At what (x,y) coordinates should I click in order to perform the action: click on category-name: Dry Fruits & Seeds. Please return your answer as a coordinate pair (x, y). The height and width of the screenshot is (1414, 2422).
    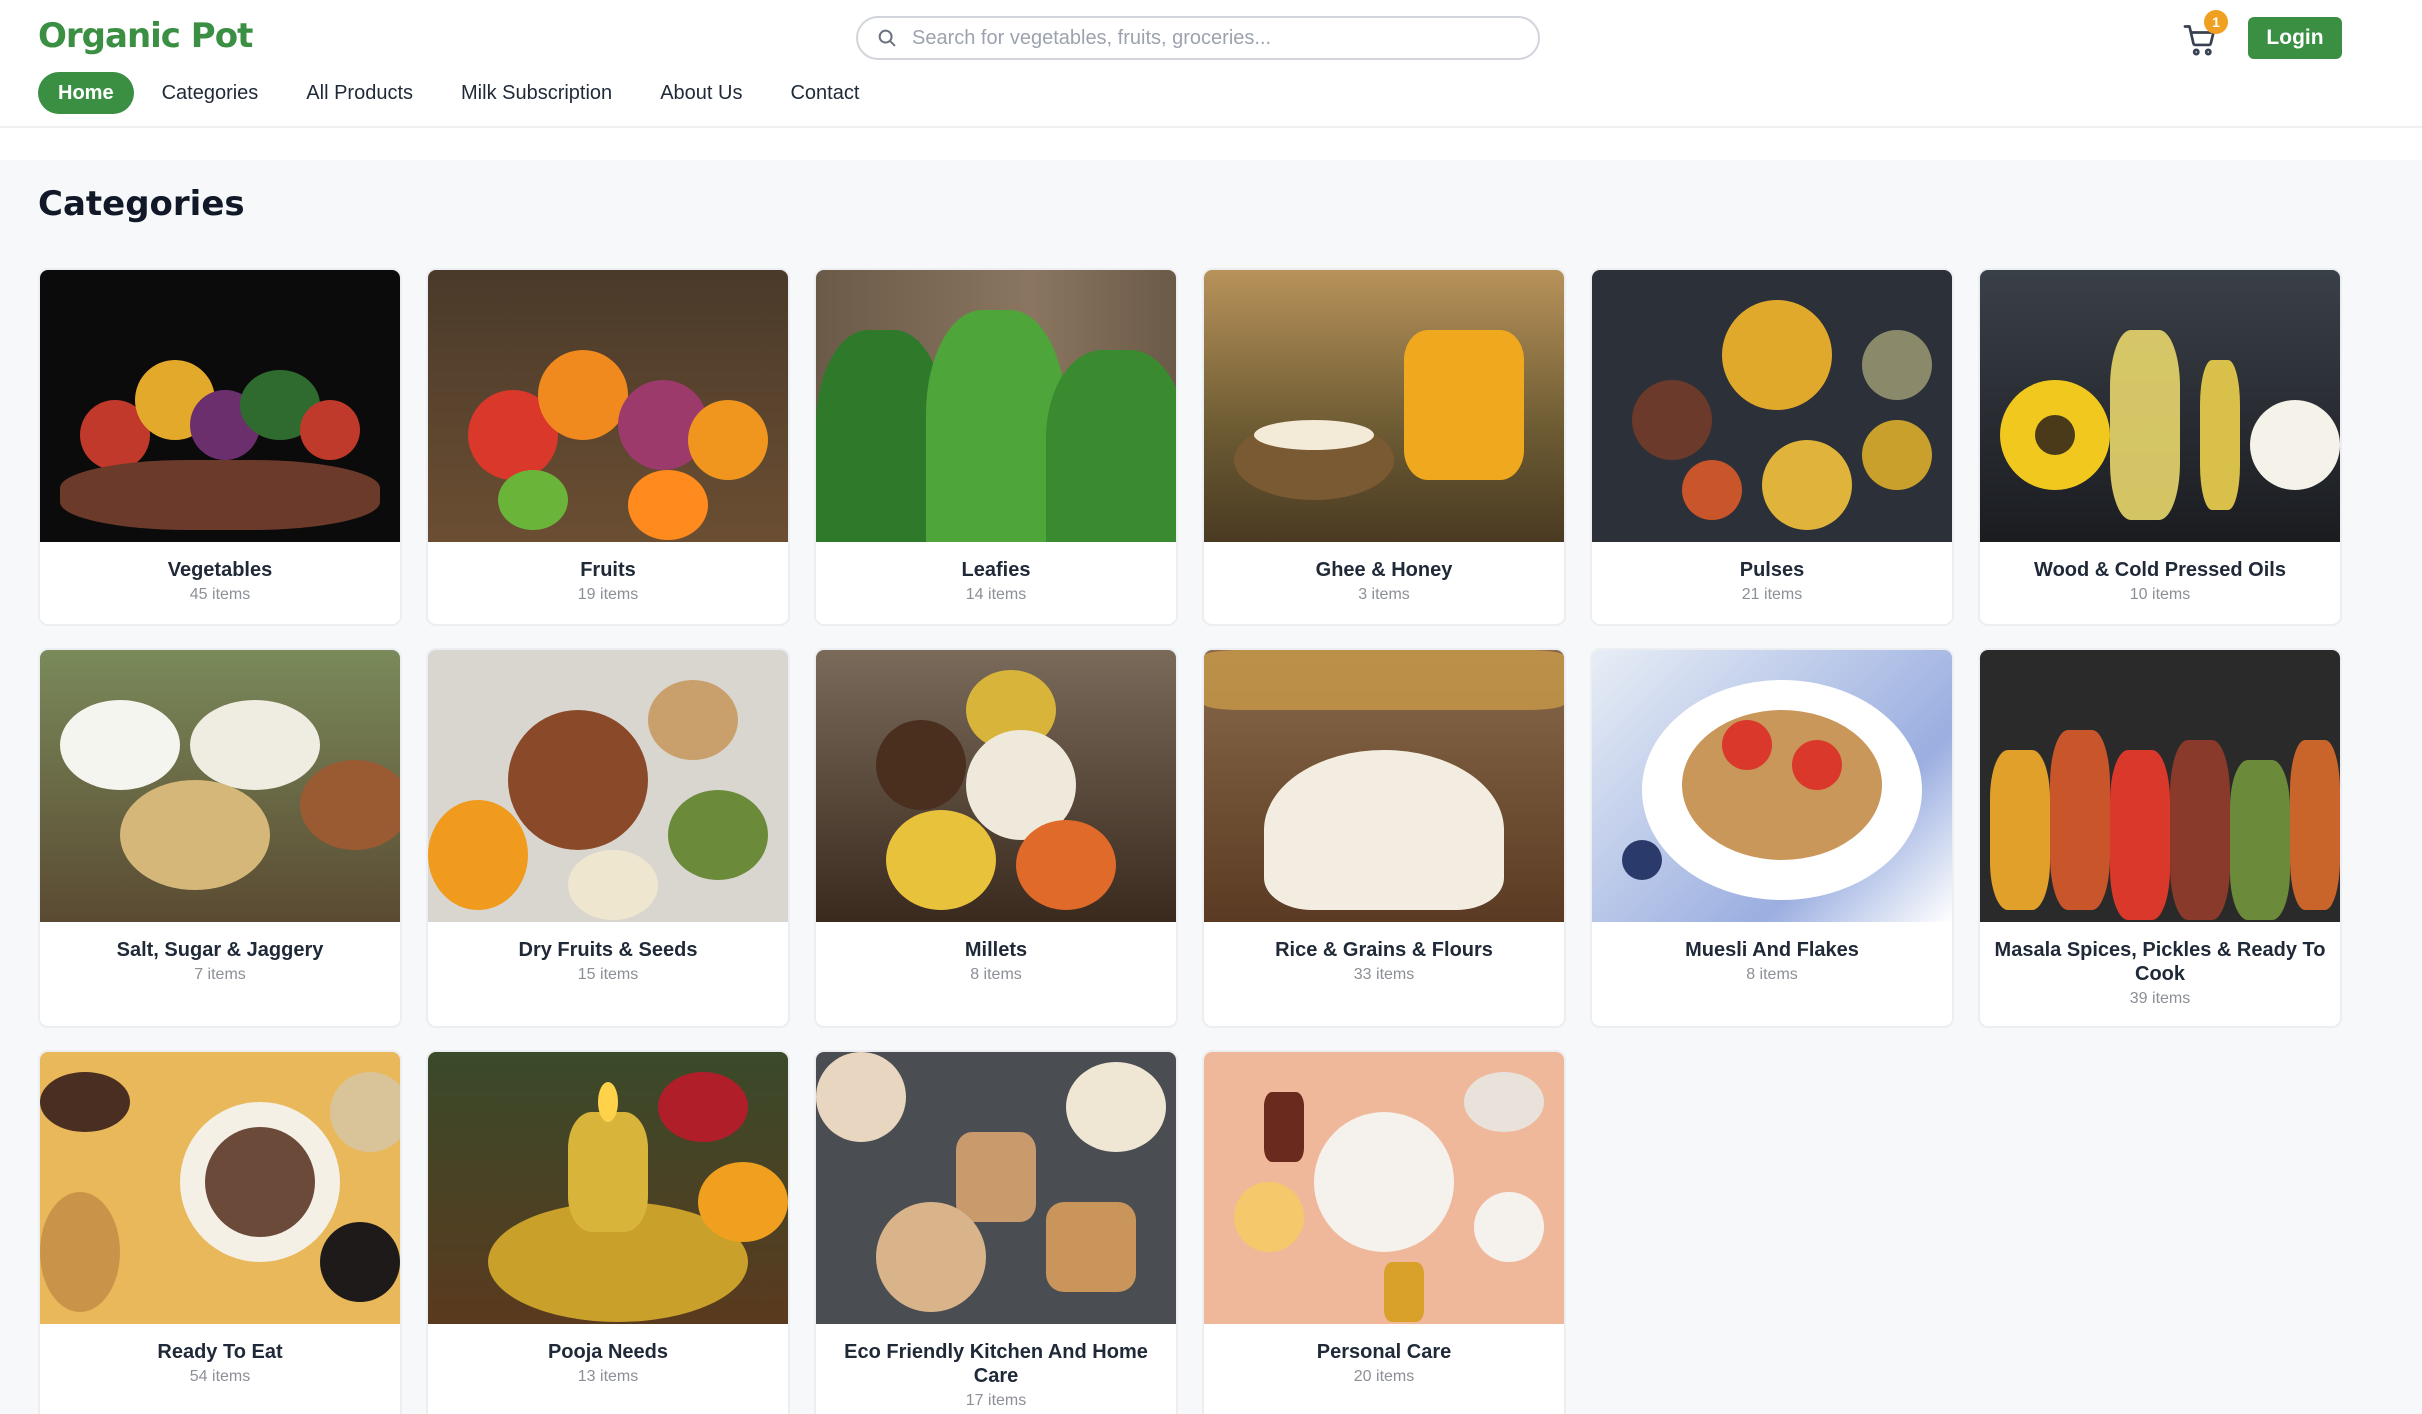
    Looking at the image, I should click on (608, 950).